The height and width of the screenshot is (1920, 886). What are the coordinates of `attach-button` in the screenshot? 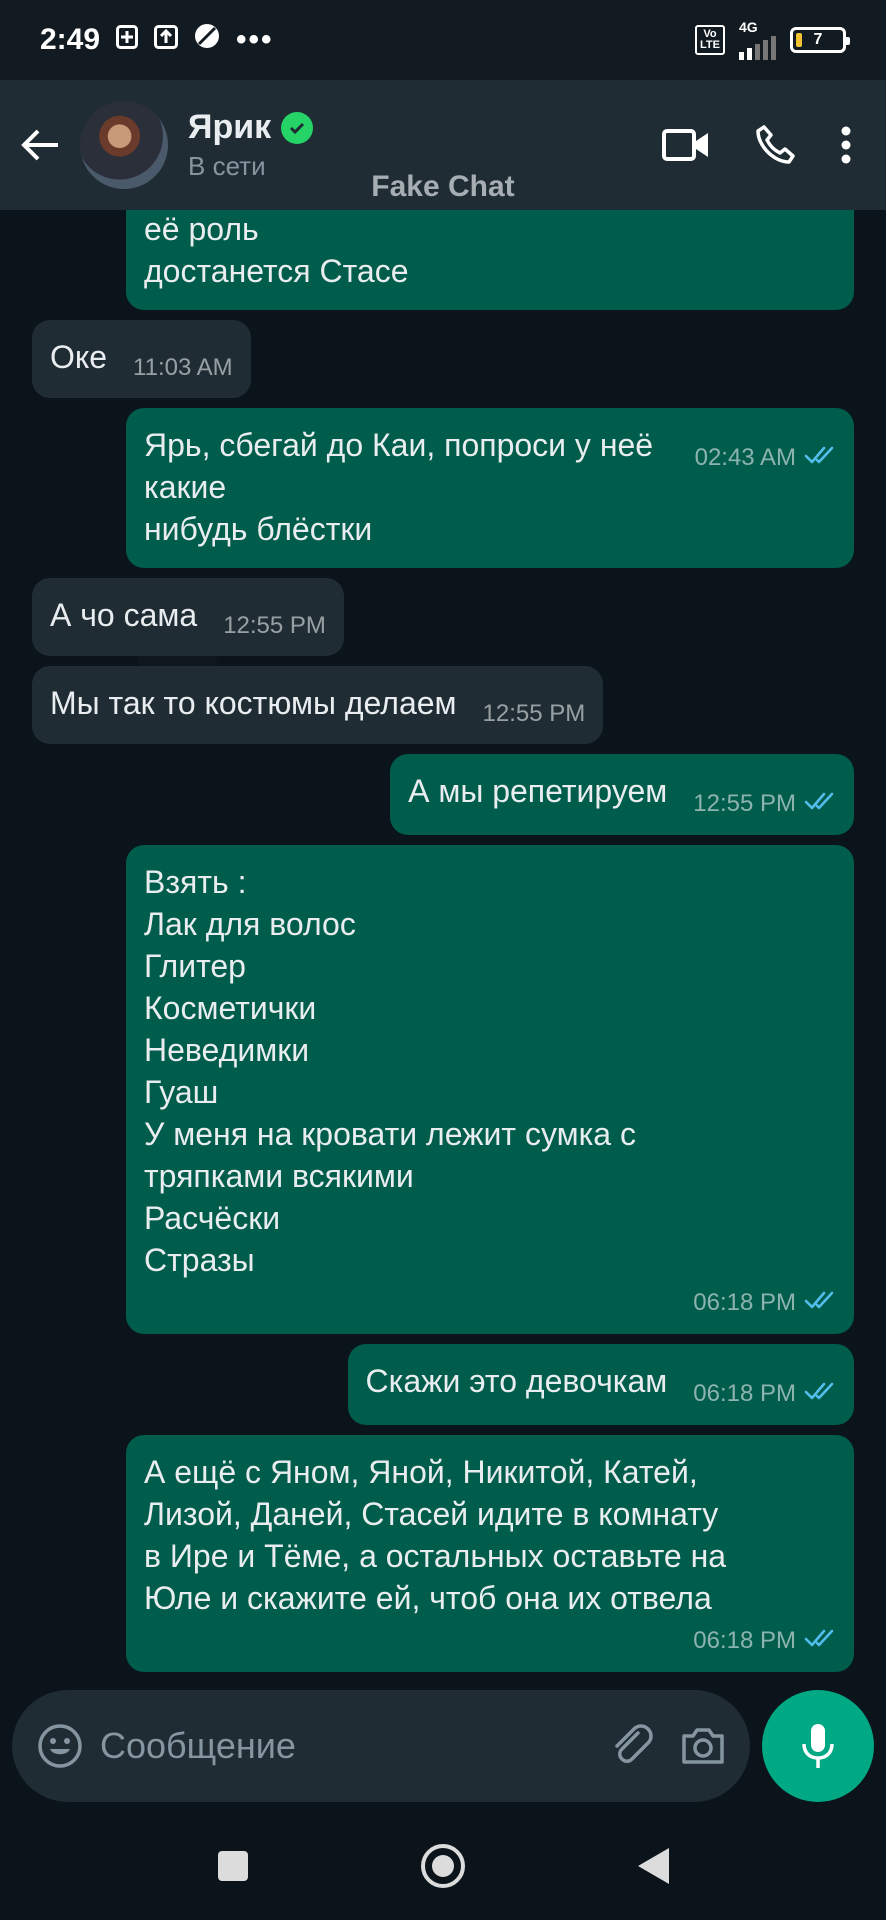 It's located at (631, 1746).